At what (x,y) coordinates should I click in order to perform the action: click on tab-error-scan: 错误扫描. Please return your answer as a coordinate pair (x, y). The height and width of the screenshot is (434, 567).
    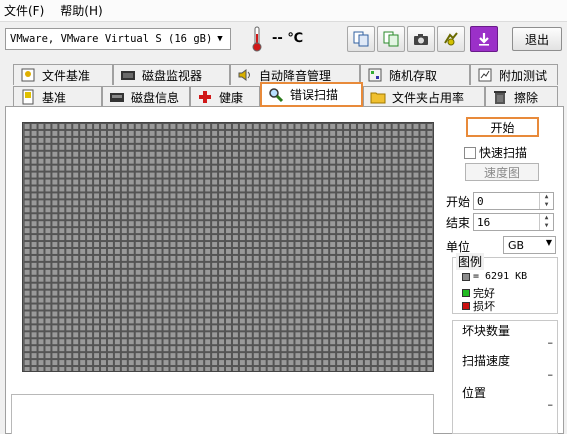
    Looking at the image, I should click on (311, 94).